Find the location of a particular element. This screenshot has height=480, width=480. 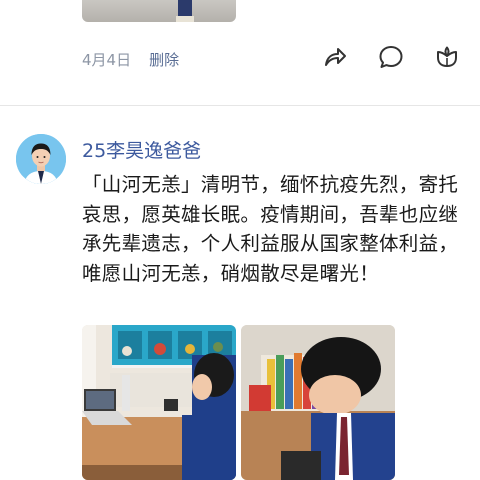

post-actions is located at coordinates (386, 57).